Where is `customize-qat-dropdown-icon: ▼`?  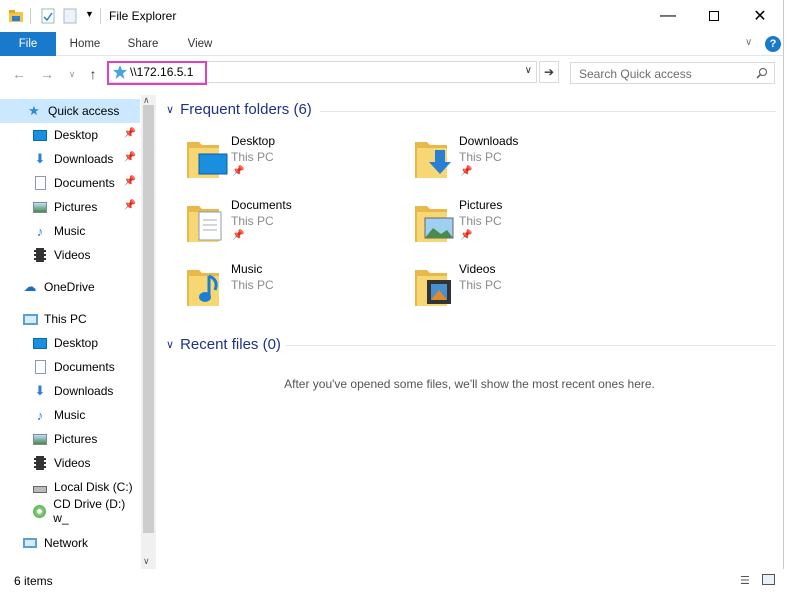 customize-qat-dropdown-icon: ▼ is located at coordinates (89, 14).